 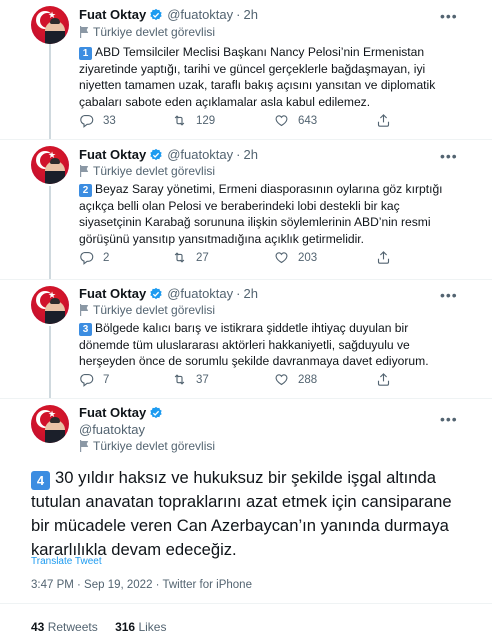 I want to click on number-emoji: 3, so click(x=85, y=329).